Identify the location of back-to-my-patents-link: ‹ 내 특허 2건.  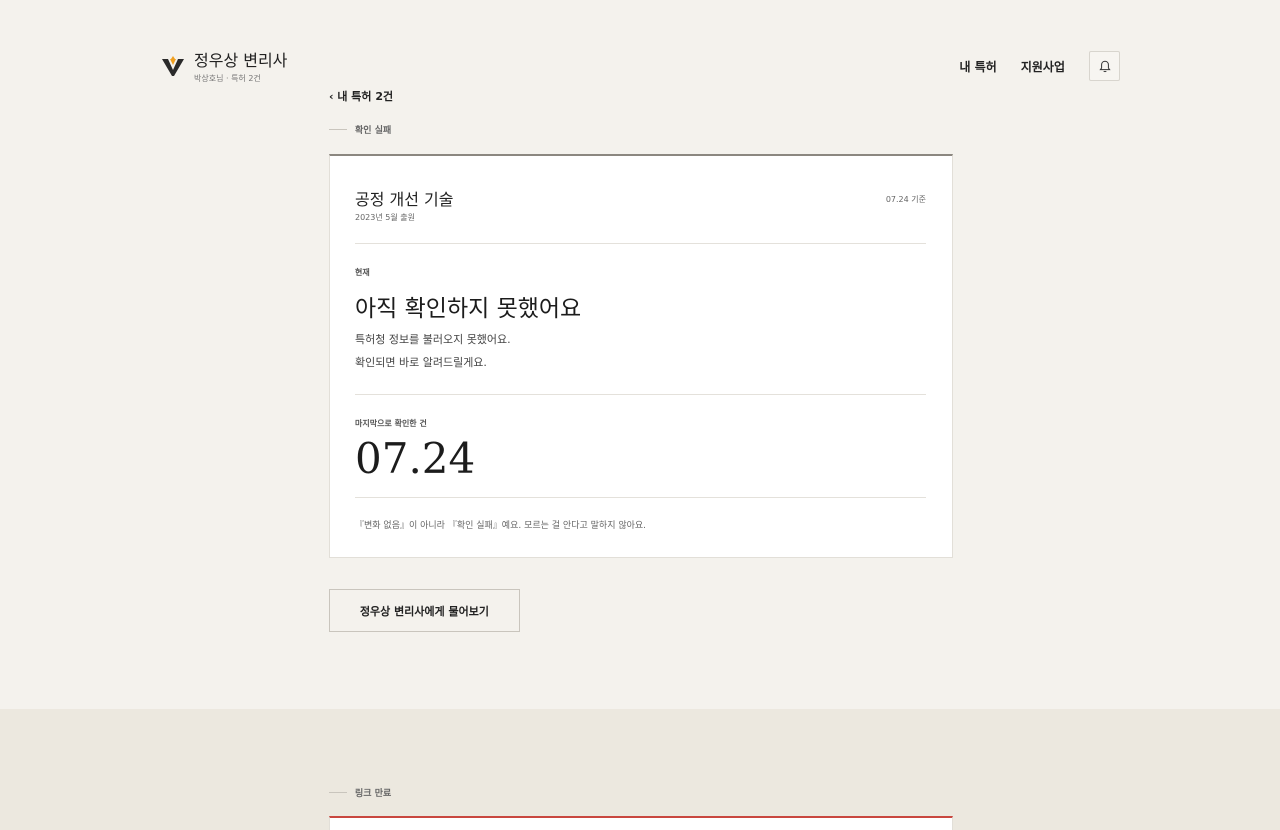
(361, 96).